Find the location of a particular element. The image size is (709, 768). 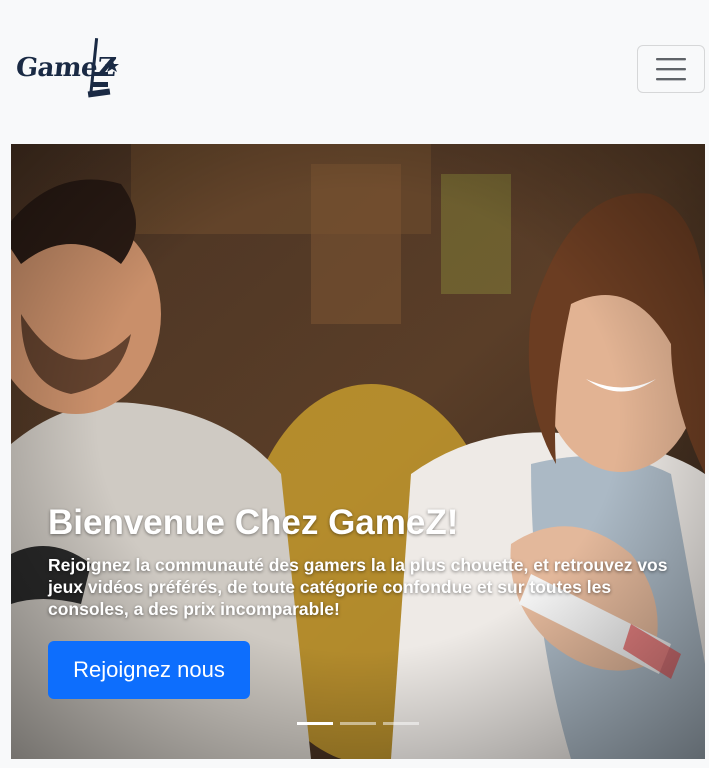

brand-logo: GameZ is located at coordinates (71, 68).